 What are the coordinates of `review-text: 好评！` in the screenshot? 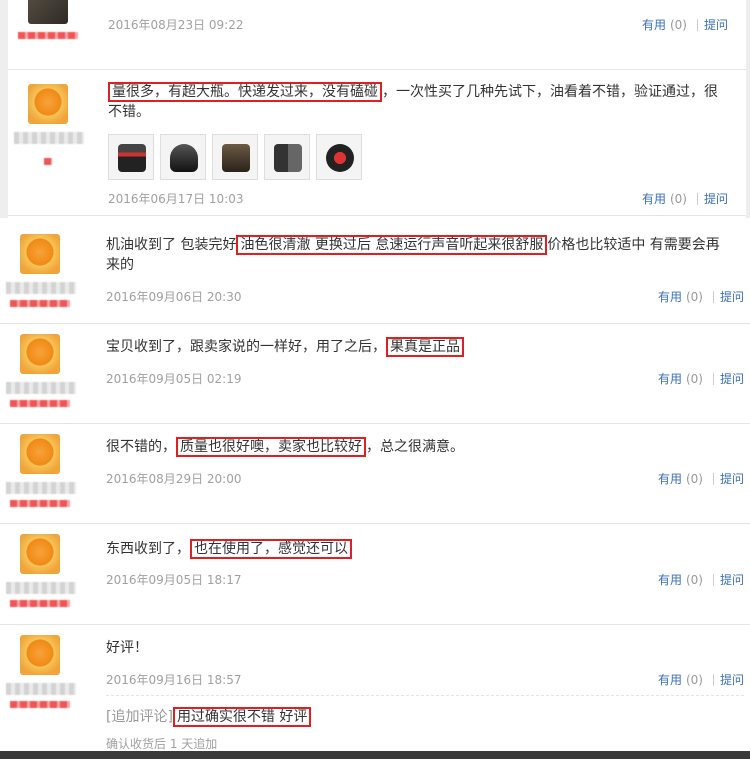 It's located at (127, 648).